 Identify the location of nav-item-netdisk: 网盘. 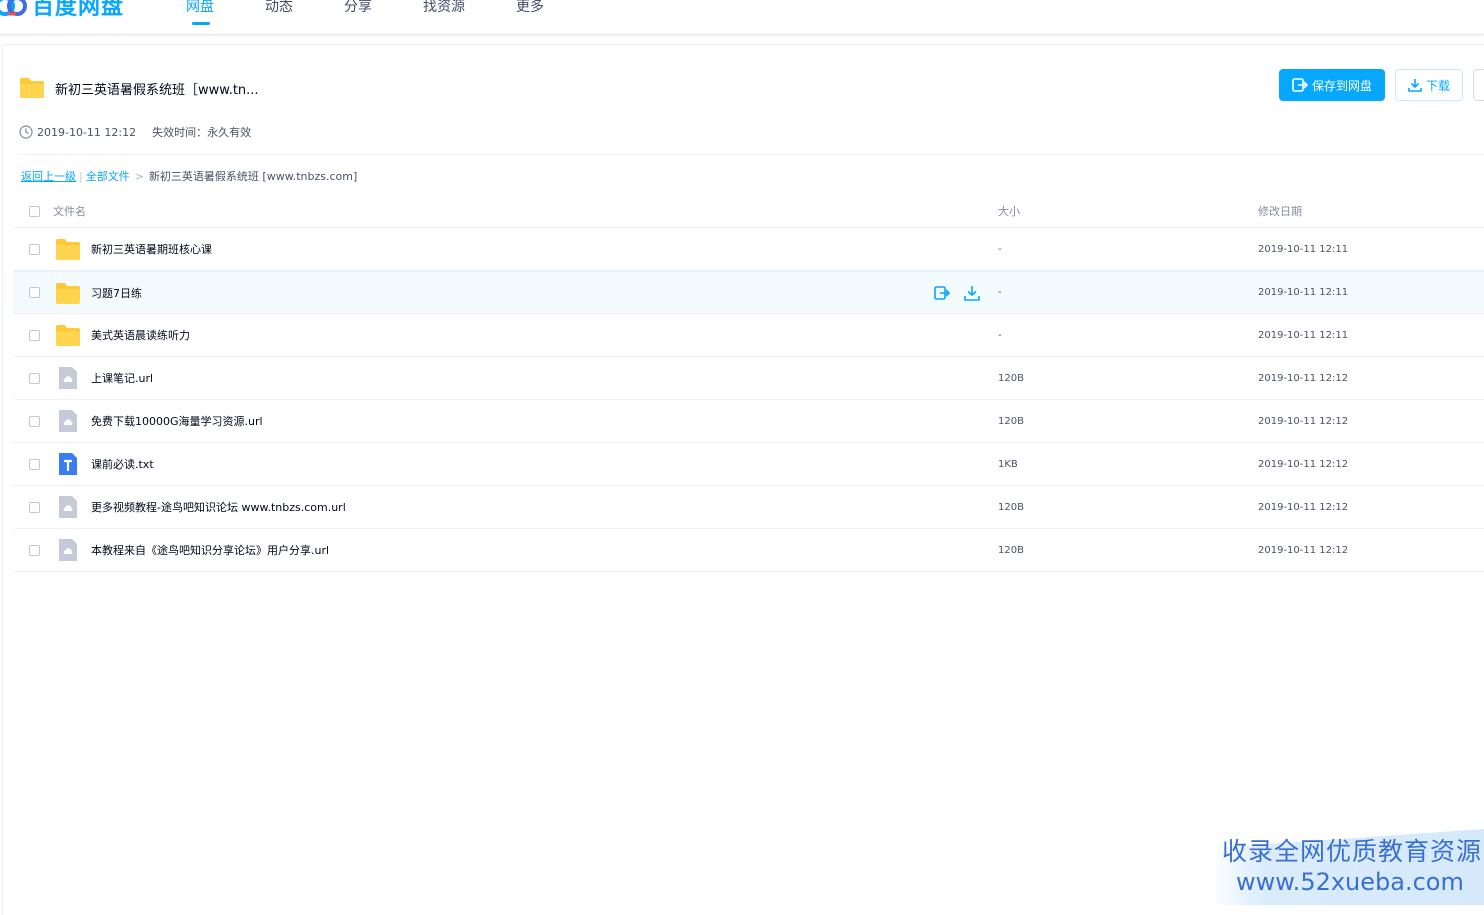
(200, 12).